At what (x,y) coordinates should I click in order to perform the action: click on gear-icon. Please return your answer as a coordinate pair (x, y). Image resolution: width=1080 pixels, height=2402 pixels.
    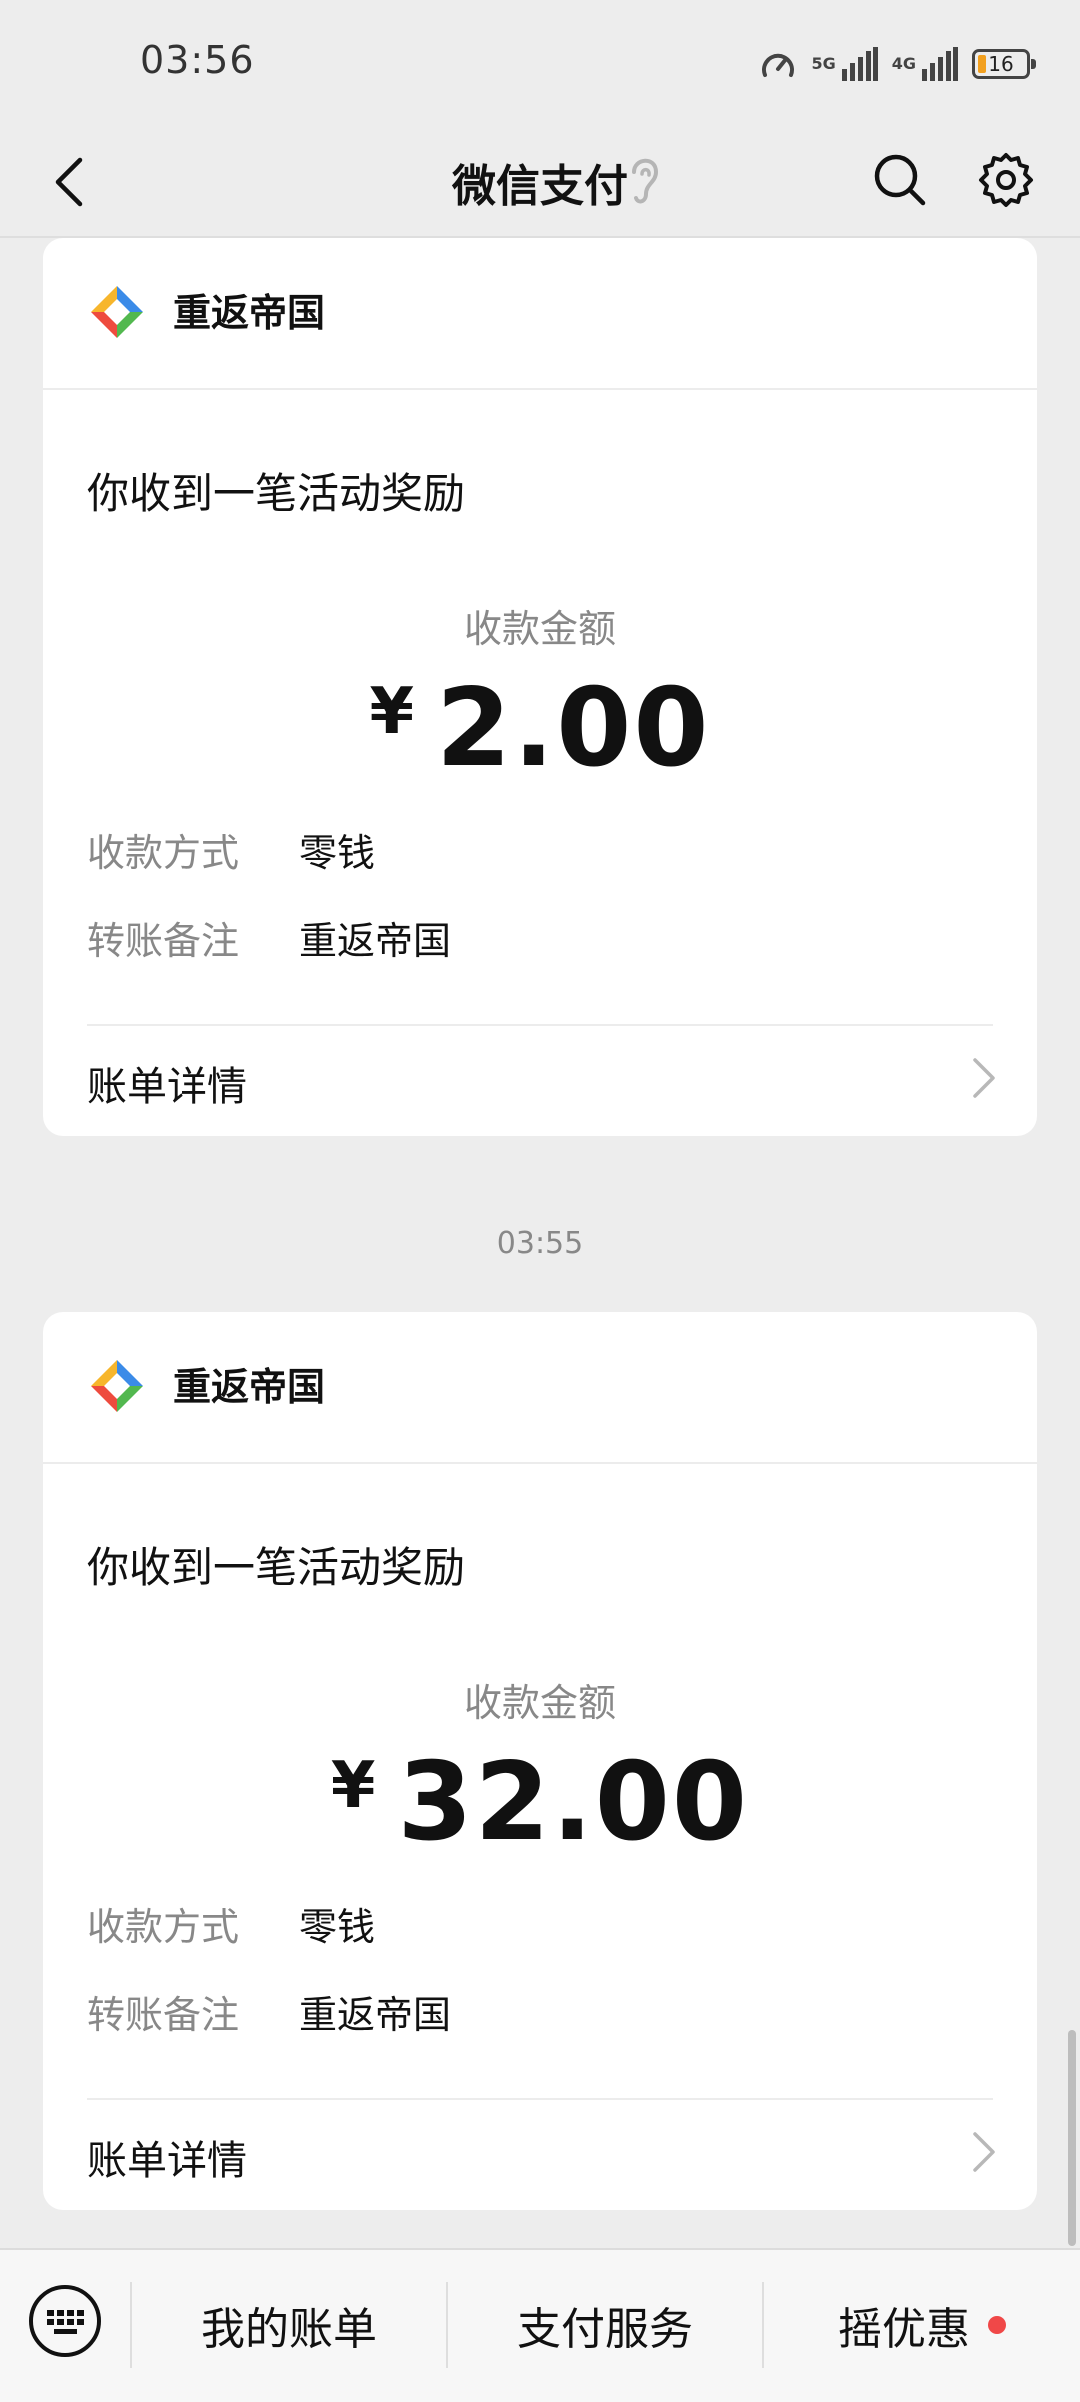
    Looking at the image, I should click on (1006, 180).